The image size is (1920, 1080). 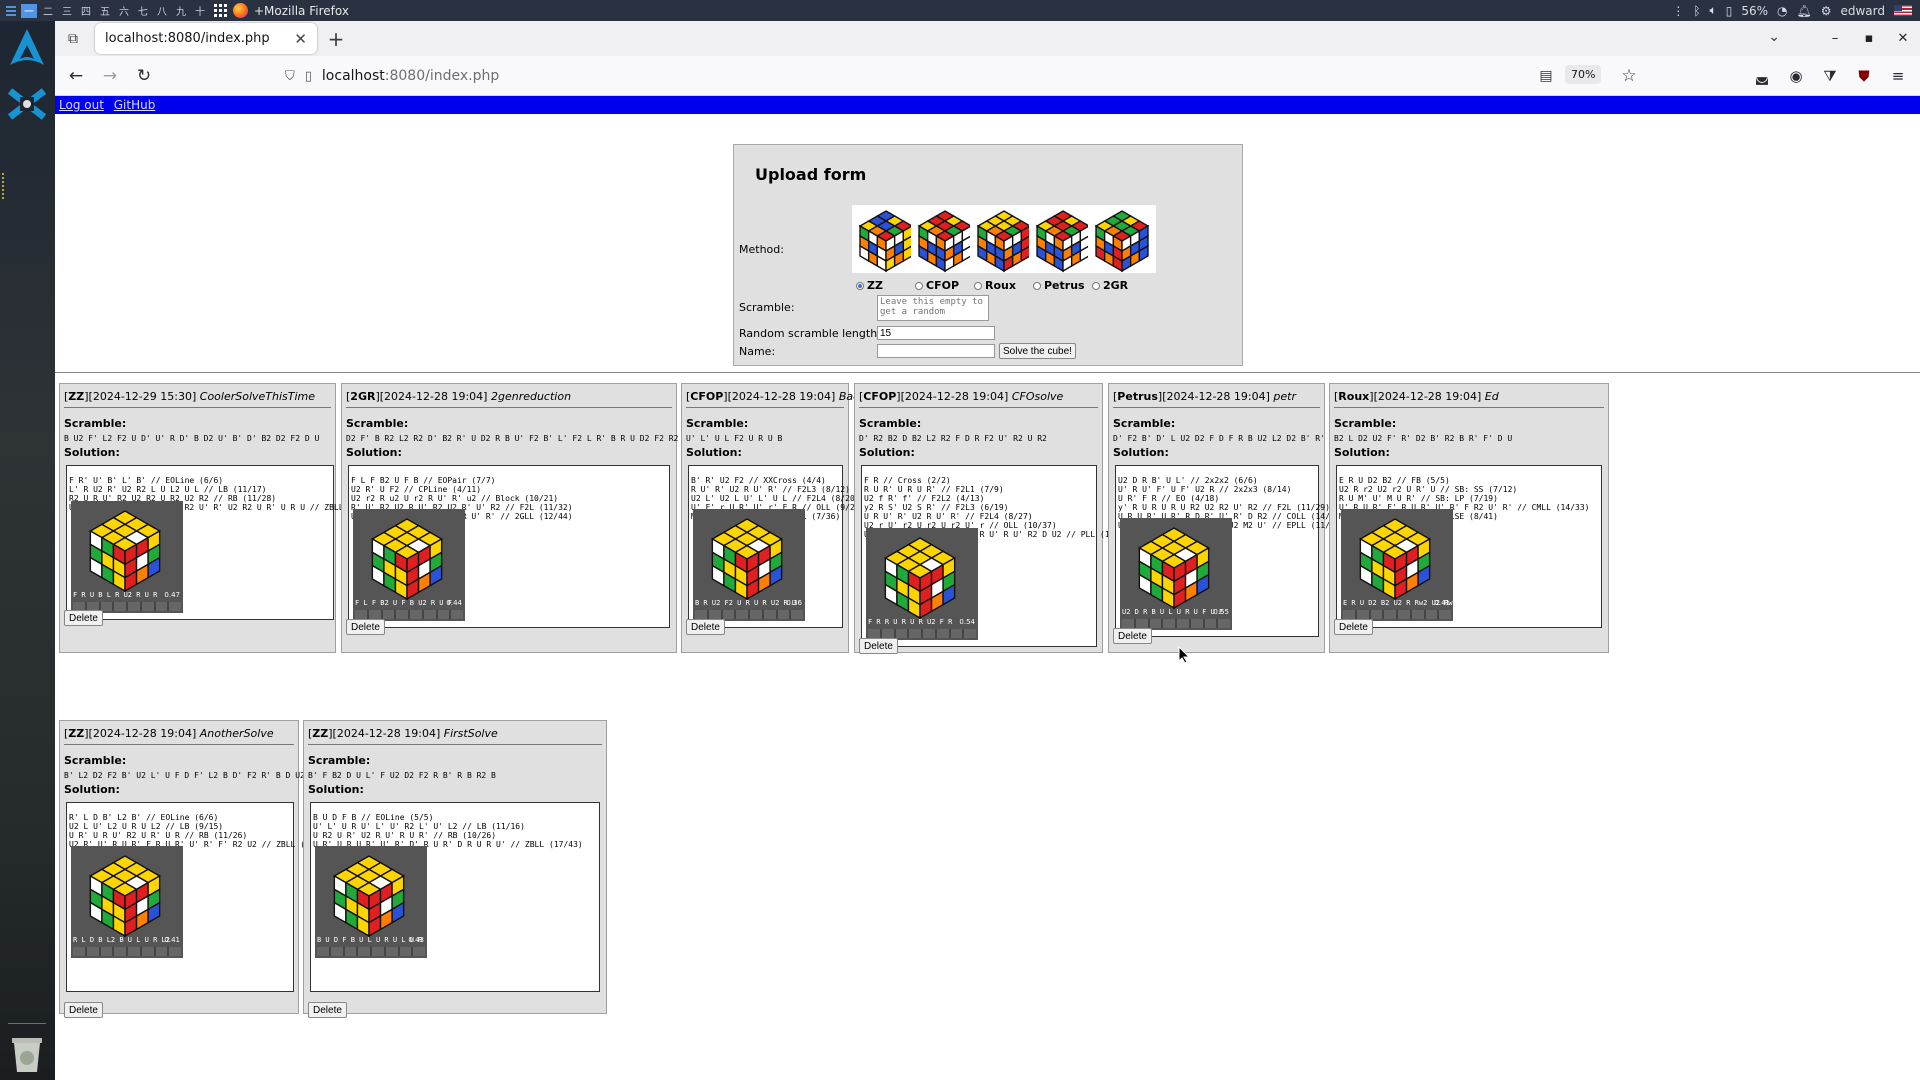 What do you see at coordinates (290, 76) in the screenshot?
I see `shield-icon: ⛉` at bounding box center [290, 76].